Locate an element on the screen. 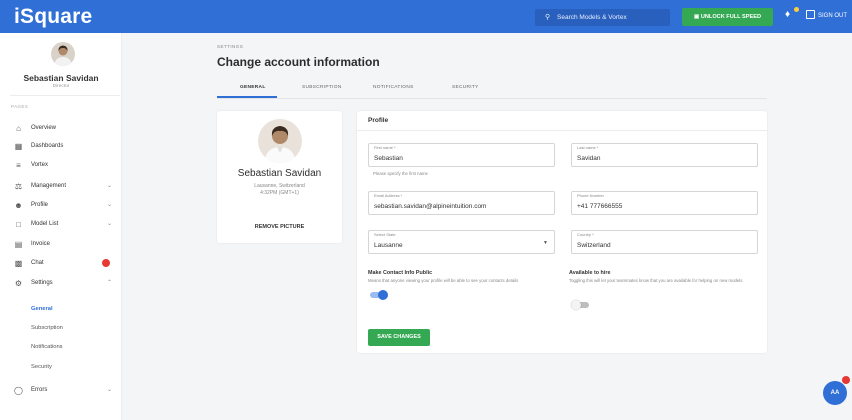 This screenshot has width=852, height=420. sidebar-sub-security: Security is located at coordinates (41, 367).